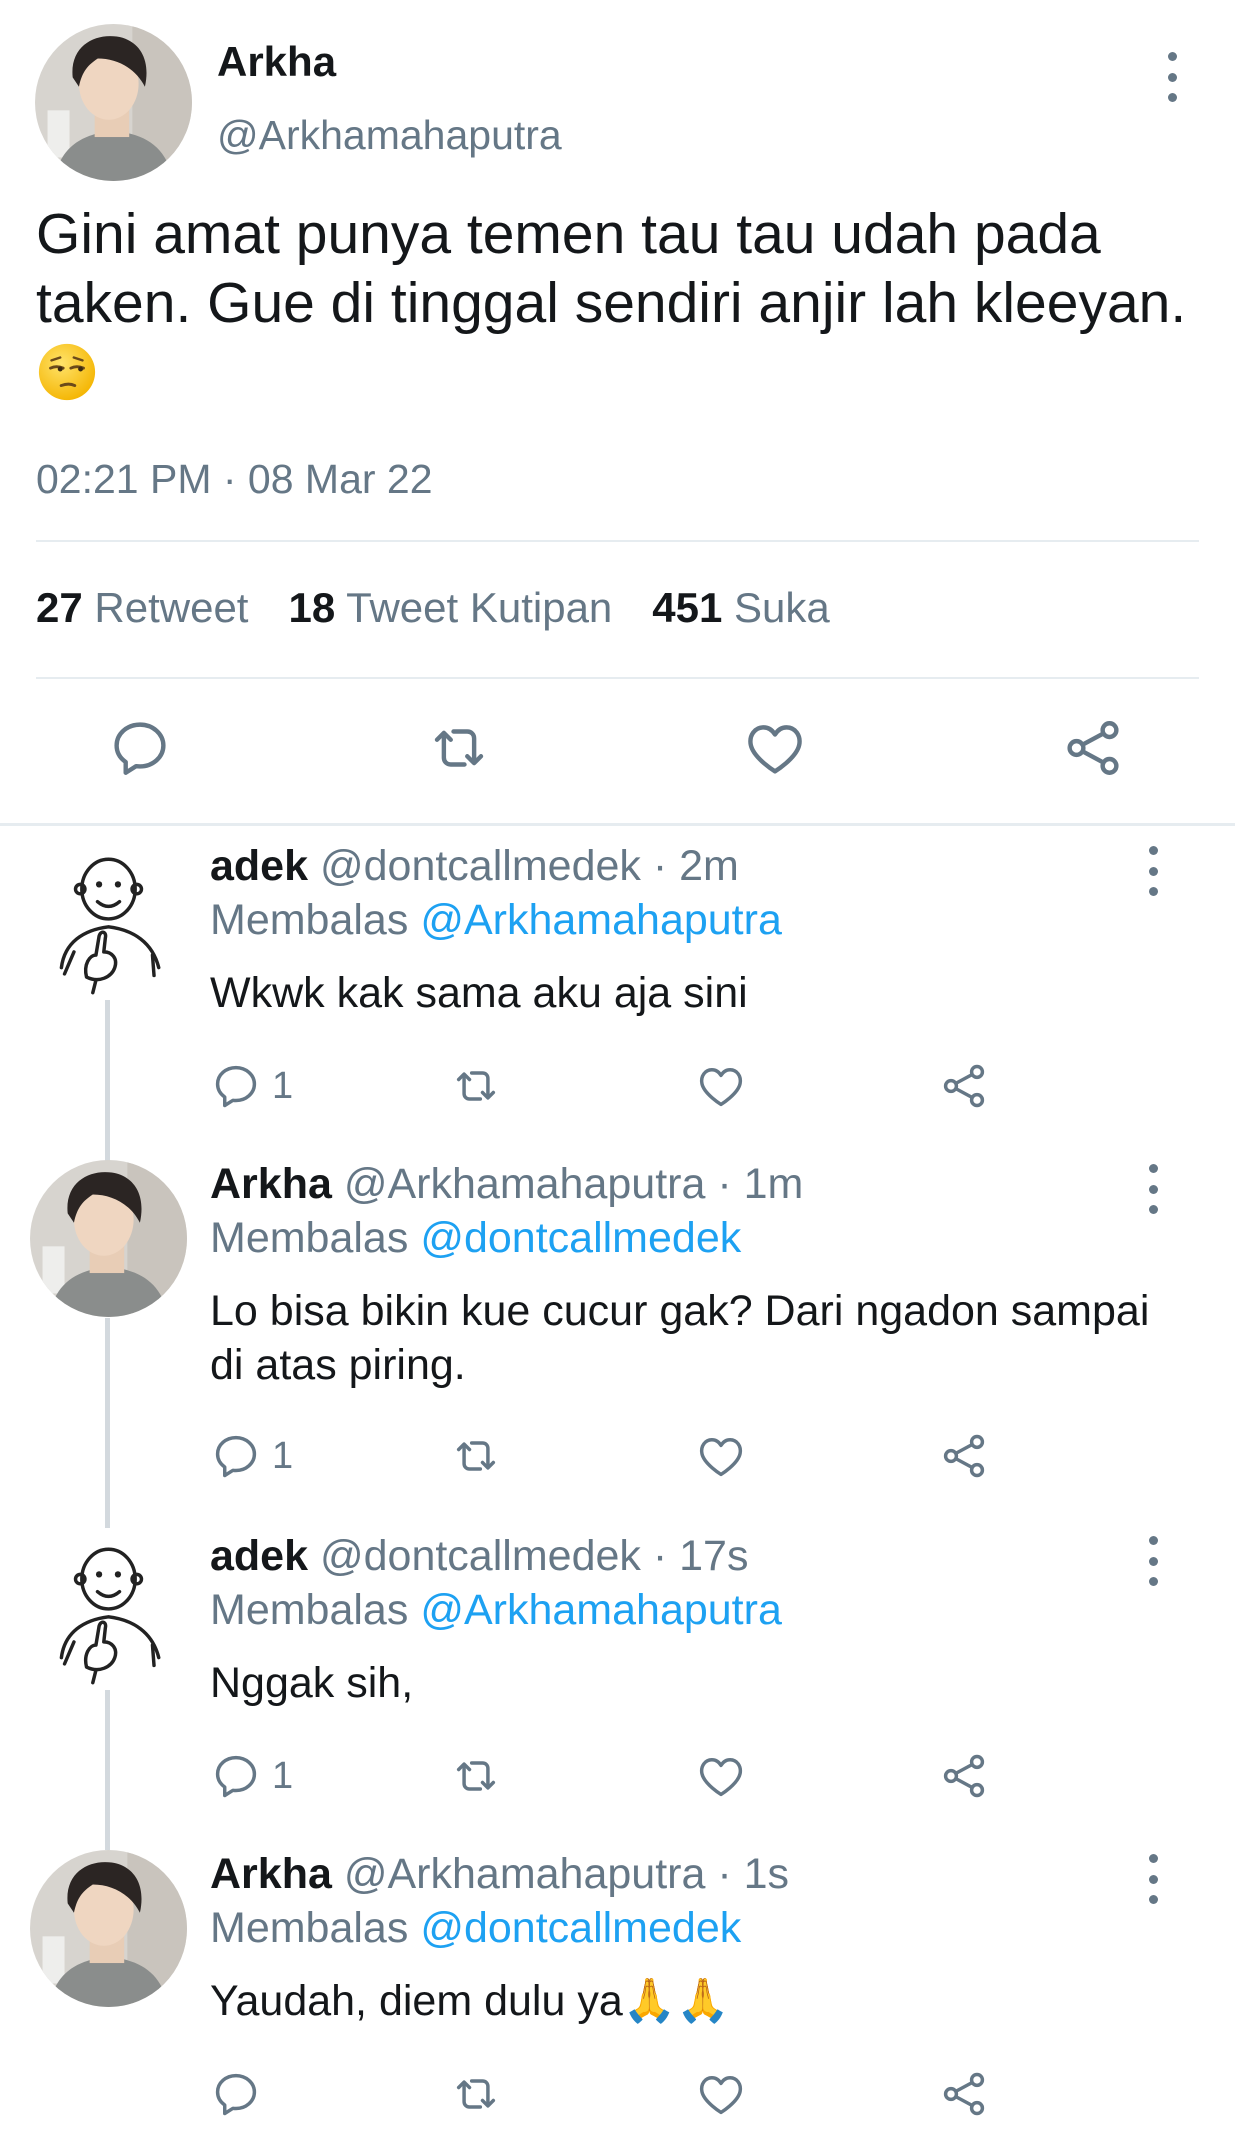  I want to click on tweet-stats: 27 Retweet 18 Tweet Kutipan 451 Suka, so click(453, 608).